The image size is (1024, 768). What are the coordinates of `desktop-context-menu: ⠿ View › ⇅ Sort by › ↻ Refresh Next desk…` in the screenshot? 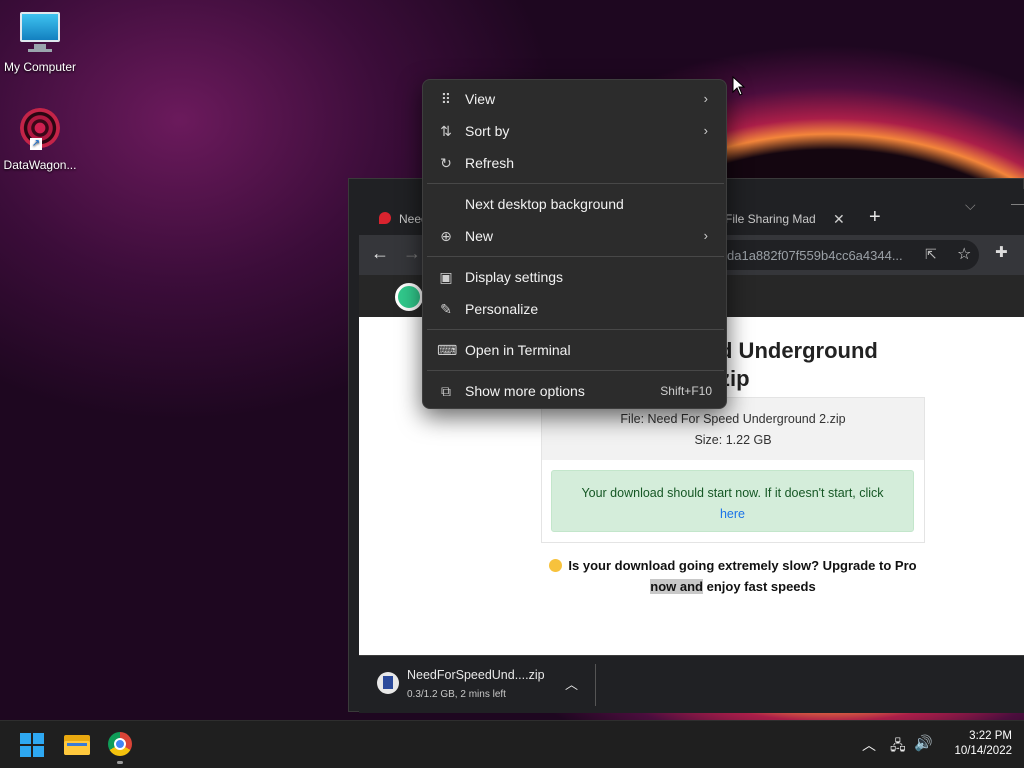 It's located at (574, 244).